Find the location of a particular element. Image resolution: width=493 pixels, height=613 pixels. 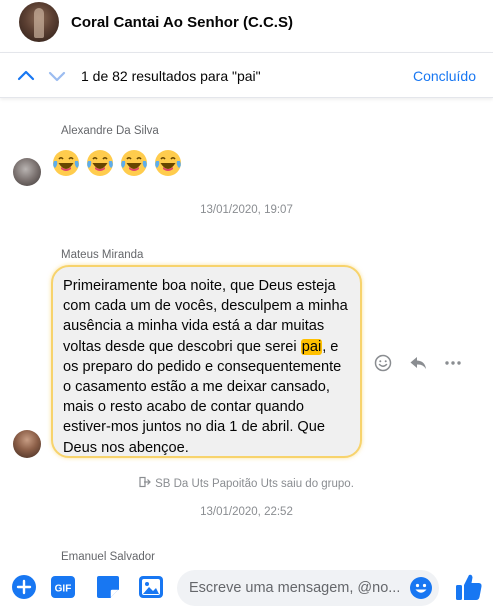

search-results-bar: 1 de 82 resultados para "pai" Concluído is located at coordinates (246, 75).